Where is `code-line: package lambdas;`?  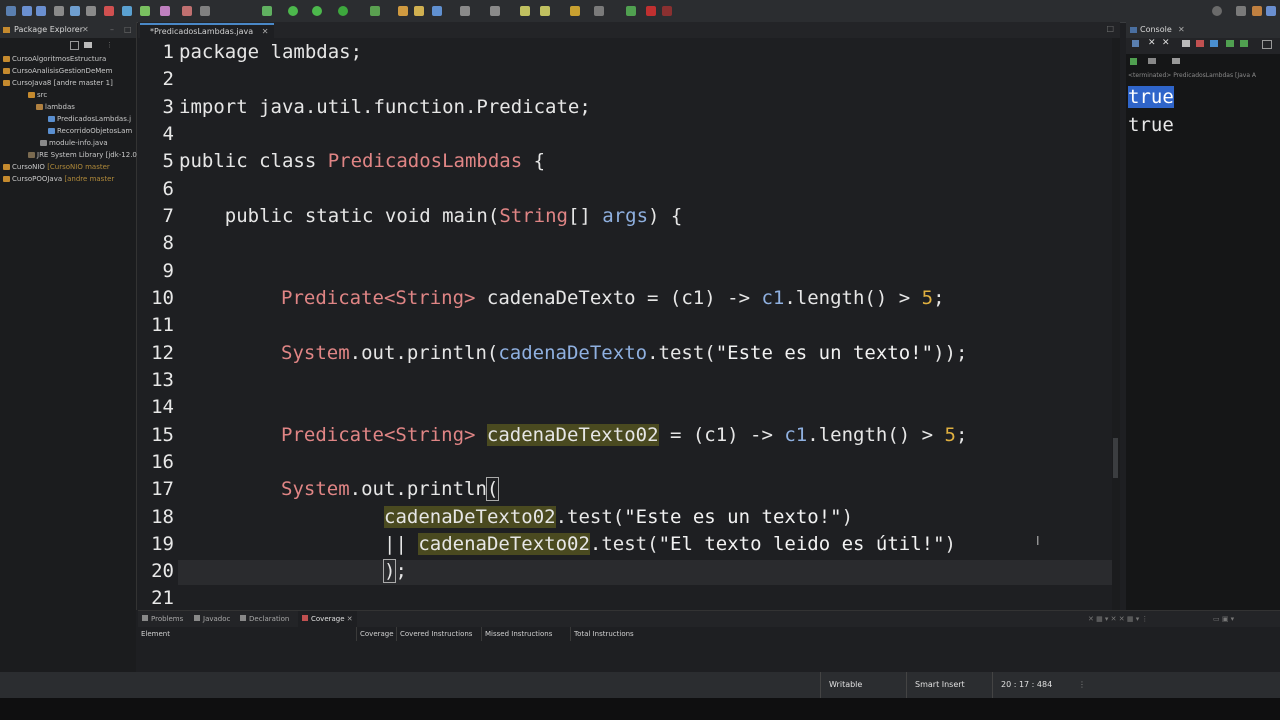 code-line: package lambdas; is located at coordinates (271, 52).